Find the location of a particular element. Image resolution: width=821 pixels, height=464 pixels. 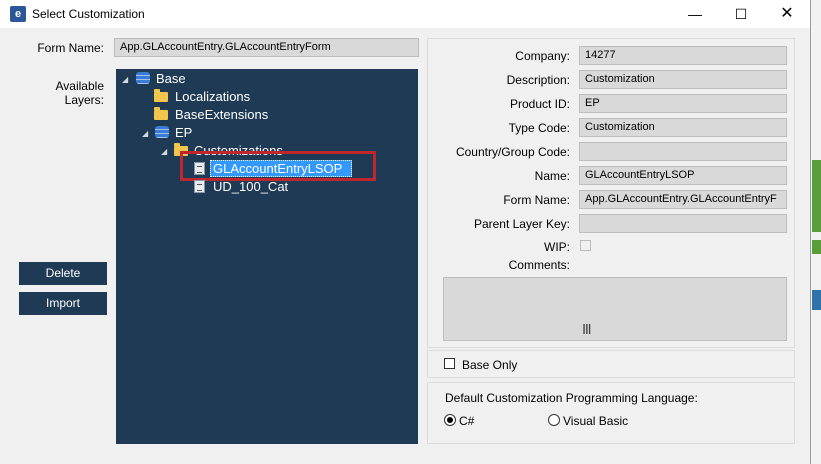

detail-form-name-label: Form Name: is located at coordinates (536, 200).